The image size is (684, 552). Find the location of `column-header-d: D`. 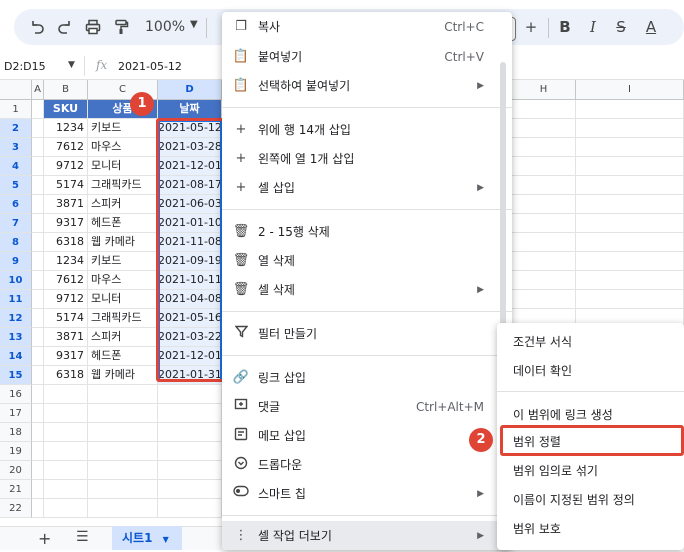

column-header-d: D is located at coordinates (190, 90).